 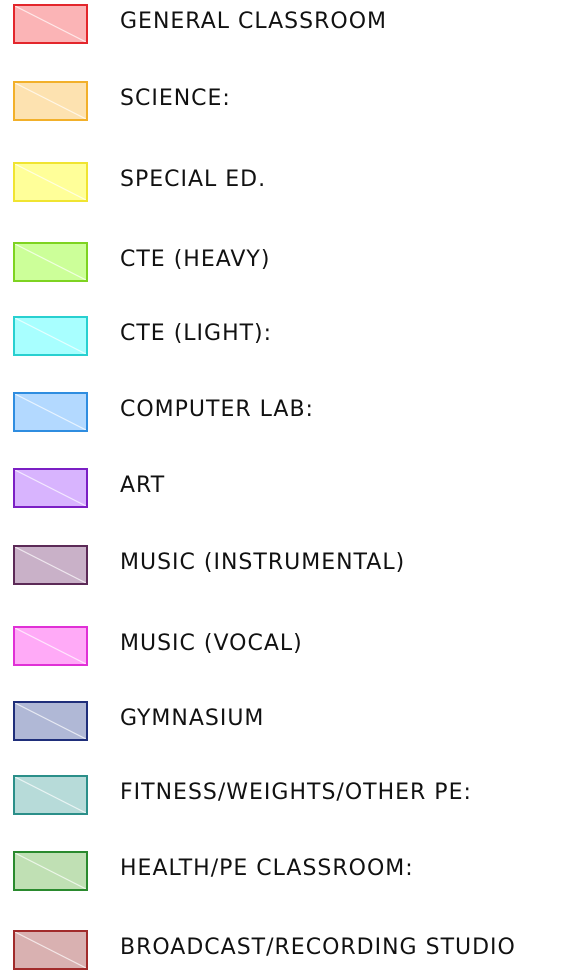 I want to click on legend-item-health-pe-classroom: HEALTH/PE CLASSROOM:, so click(x=286, y=870).